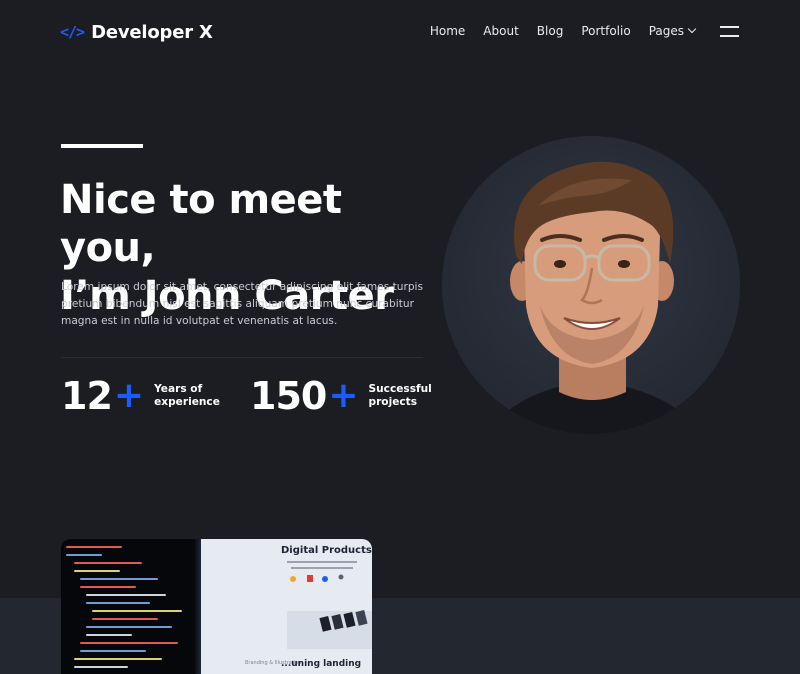 The image size is (800, 674). What do you see at coordinates (102, 146) in the screenshot?
I see `hero-accent-line` at bounding box center [102, 146].